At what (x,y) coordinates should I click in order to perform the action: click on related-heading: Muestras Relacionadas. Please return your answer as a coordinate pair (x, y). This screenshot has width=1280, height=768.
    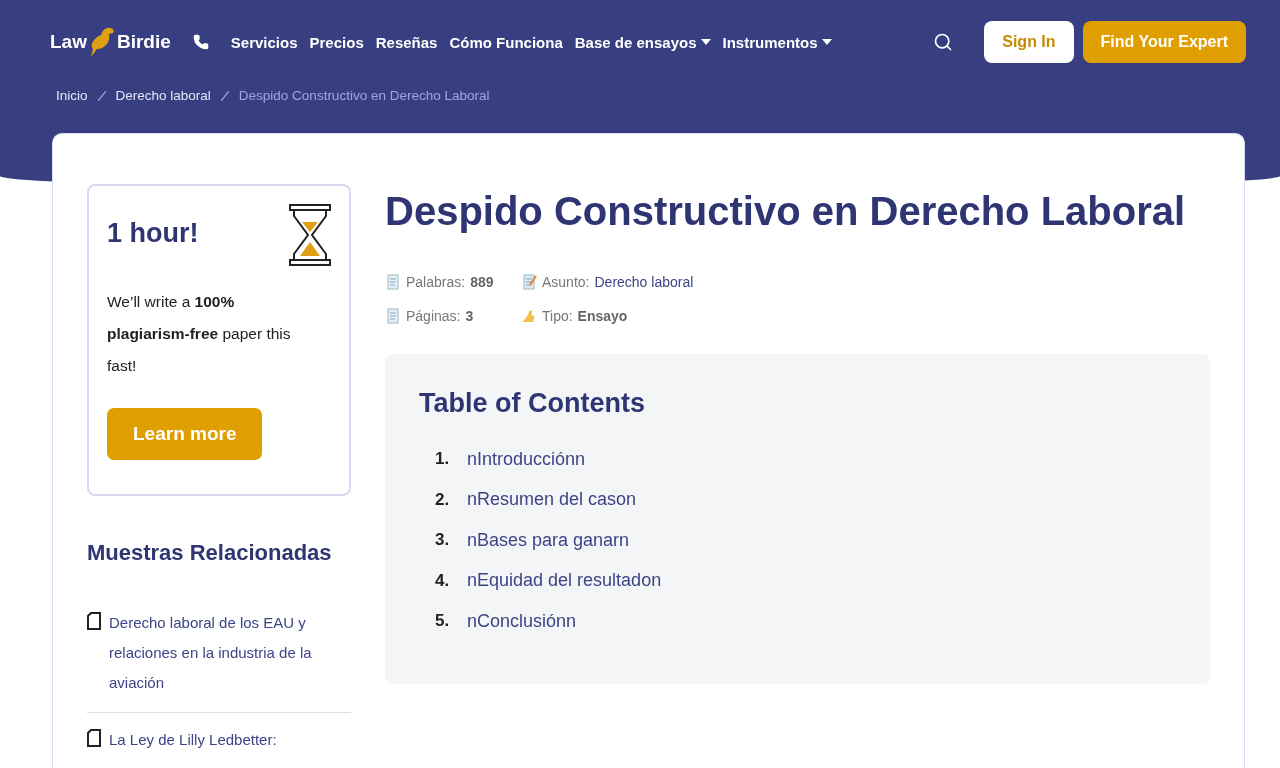
    Looking at the image, I should click on (210, 553).